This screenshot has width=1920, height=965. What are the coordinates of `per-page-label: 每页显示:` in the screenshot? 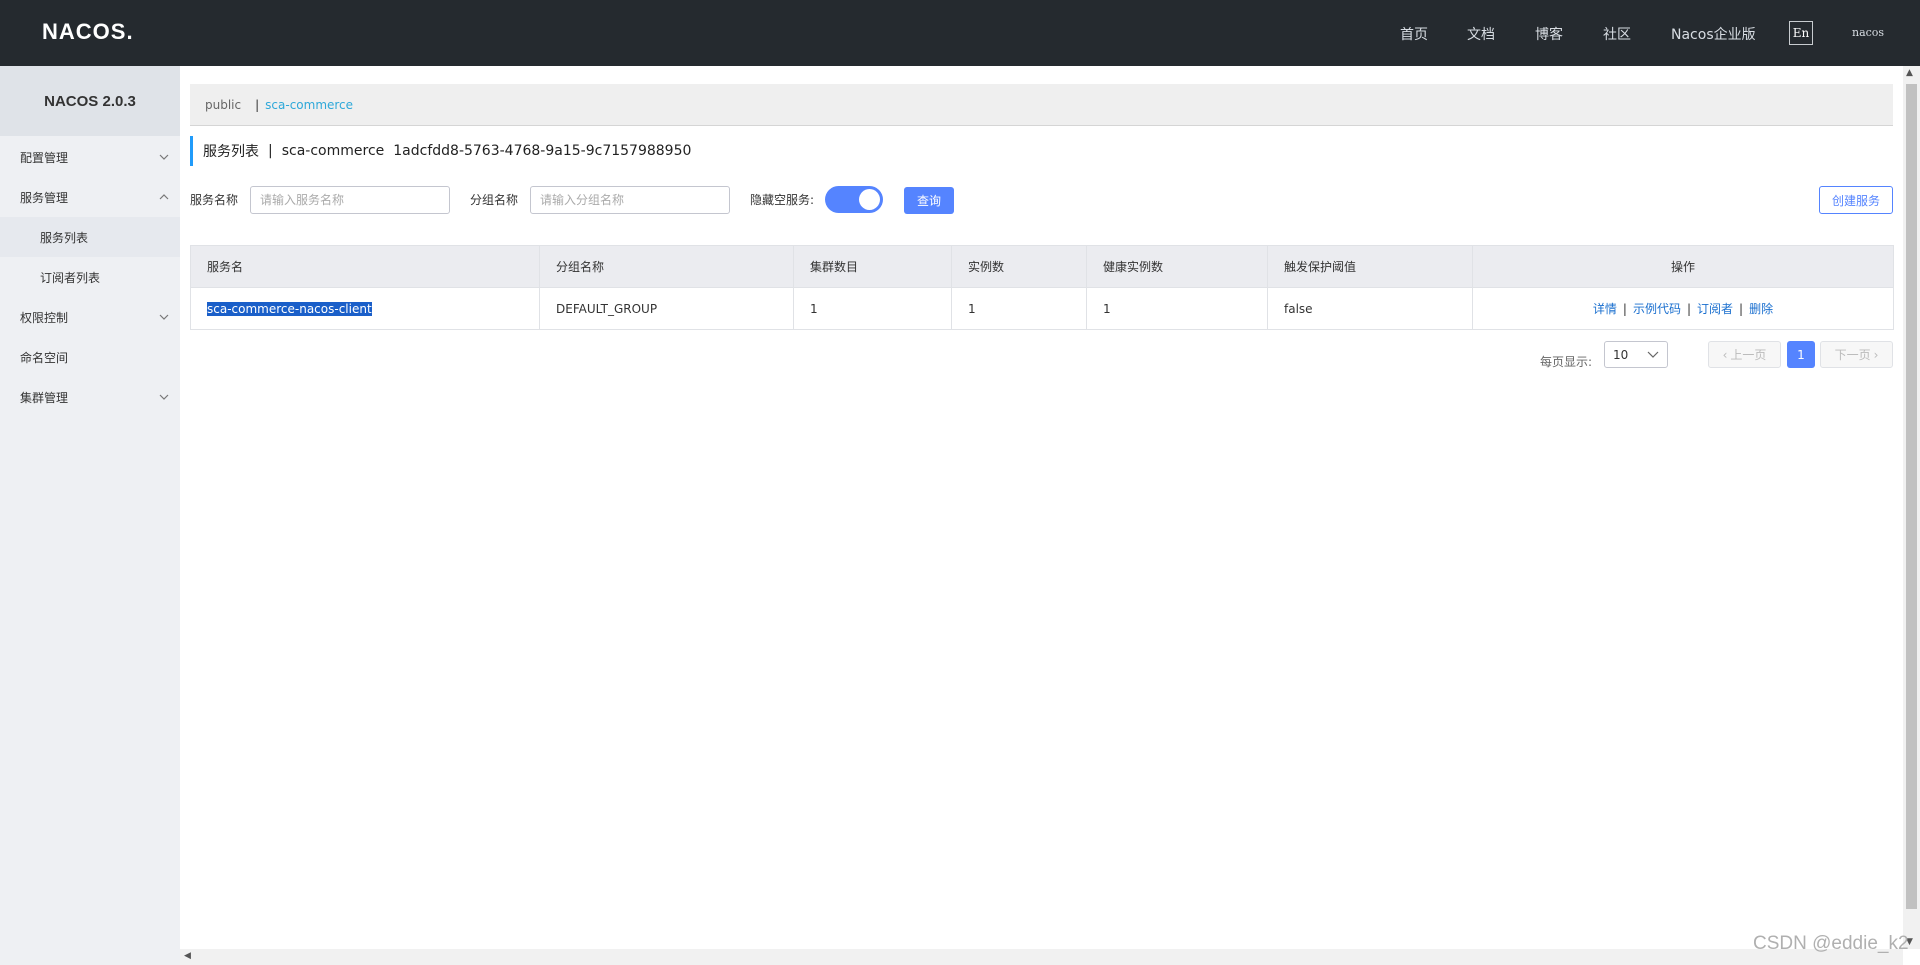 It's located at (1566, 362).